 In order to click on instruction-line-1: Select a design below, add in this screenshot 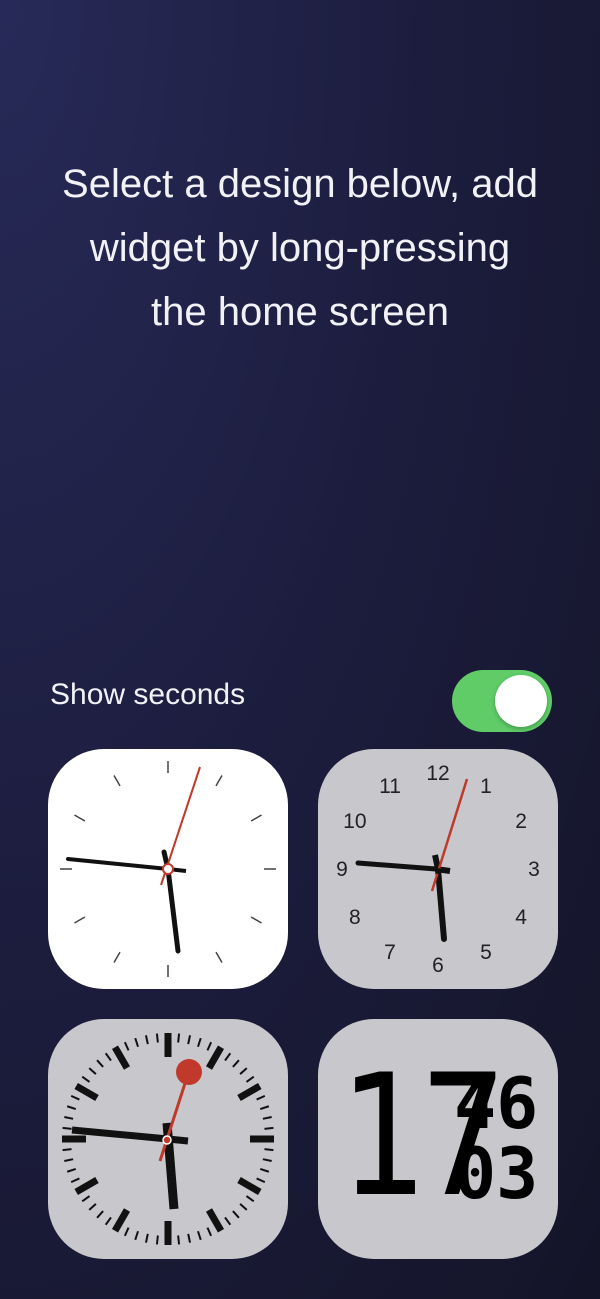, I will do `click(300, 184)`.